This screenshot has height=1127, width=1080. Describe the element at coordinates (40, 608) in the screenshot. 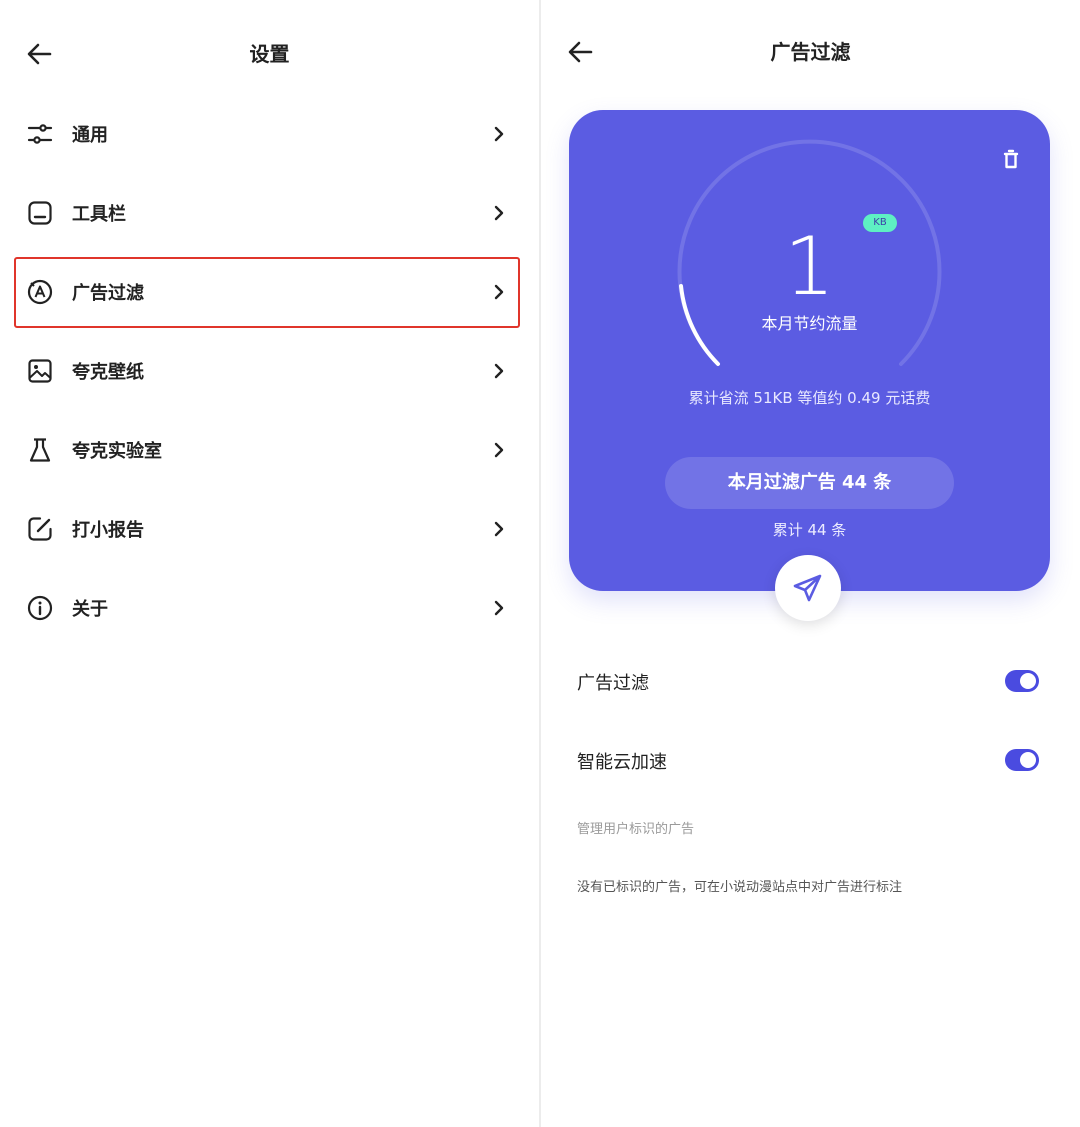

I see `info-icon` at that location.